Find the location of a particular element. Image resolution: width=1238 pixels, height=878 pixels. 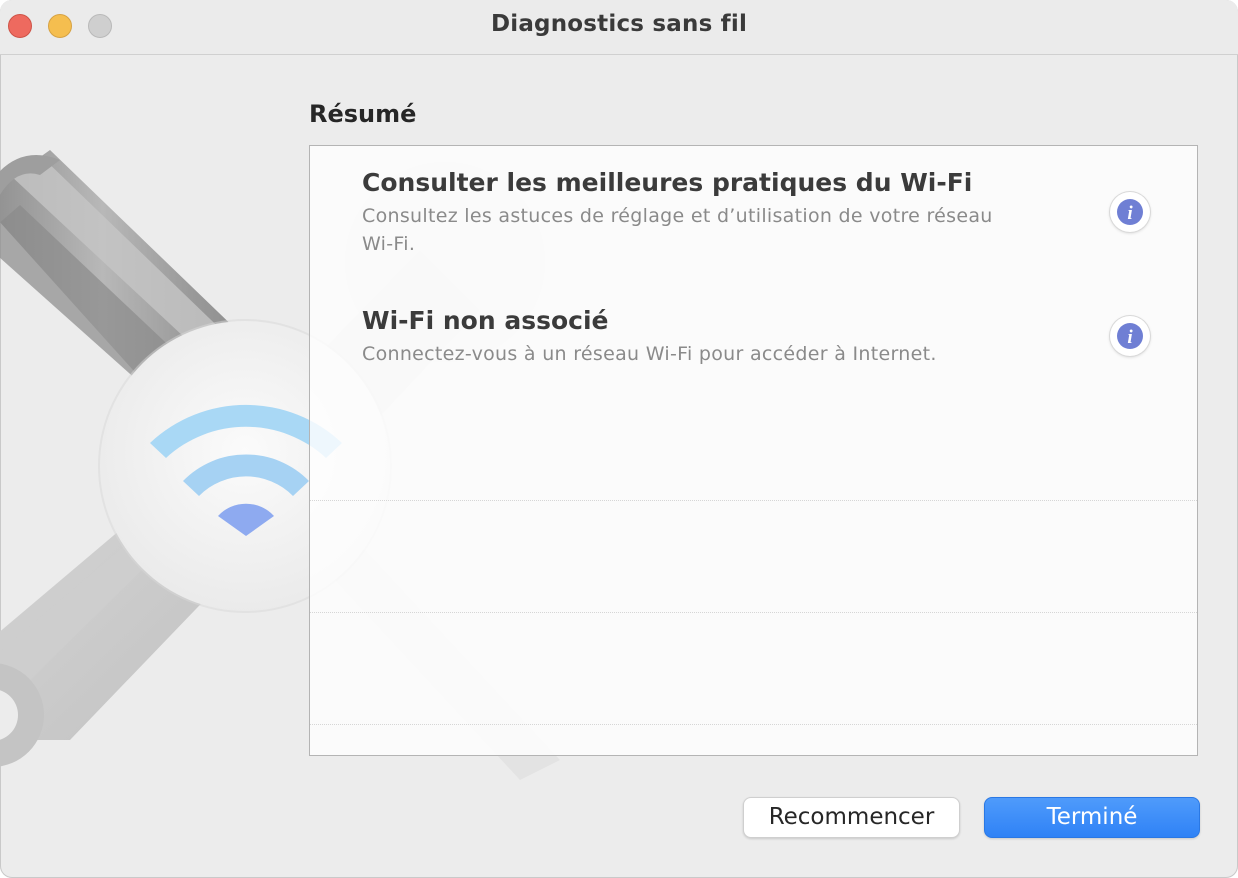

title-bar: Diagnostics sans fil is located at coordinates (619, 27).